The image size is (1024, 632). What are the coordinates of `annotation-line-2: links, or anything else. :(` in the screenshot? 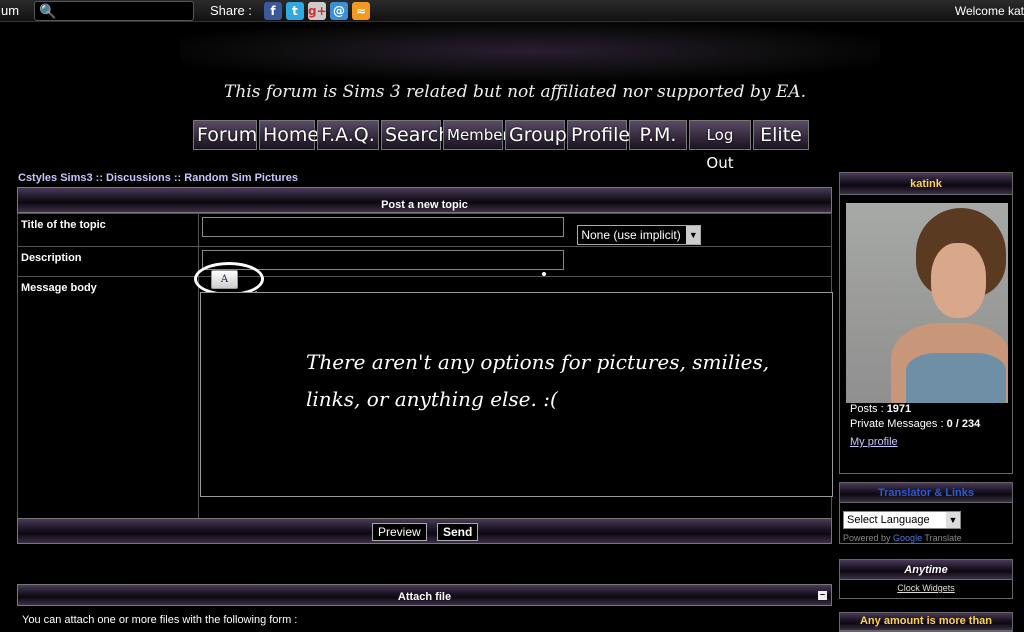 It's located at (432, 399).